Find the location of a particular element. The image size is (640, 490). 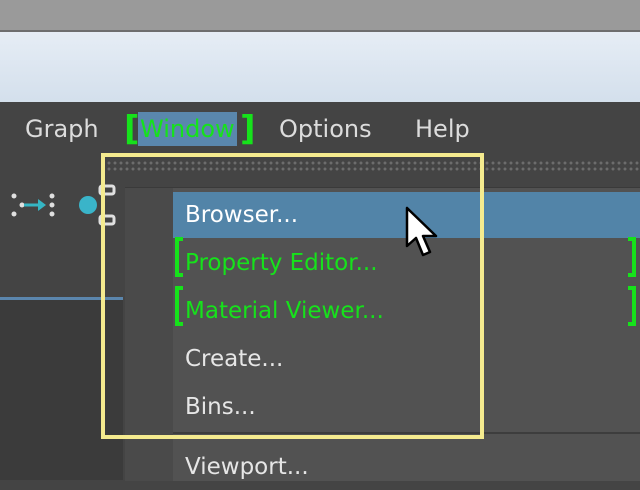

top-strip is located at coordinates (320, 15).